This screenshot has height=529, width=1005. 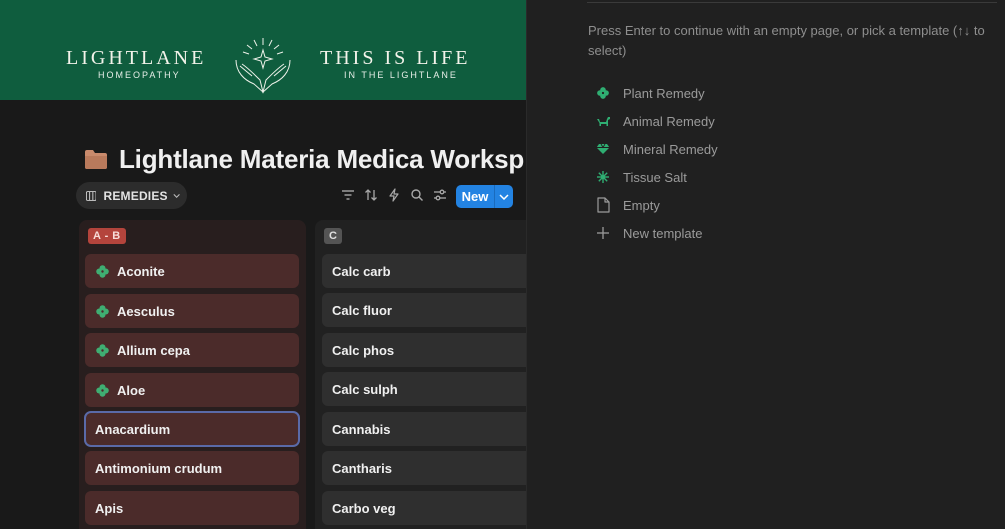 I want to click on group-label-a-b: A - B, so click(x=107, y=236).